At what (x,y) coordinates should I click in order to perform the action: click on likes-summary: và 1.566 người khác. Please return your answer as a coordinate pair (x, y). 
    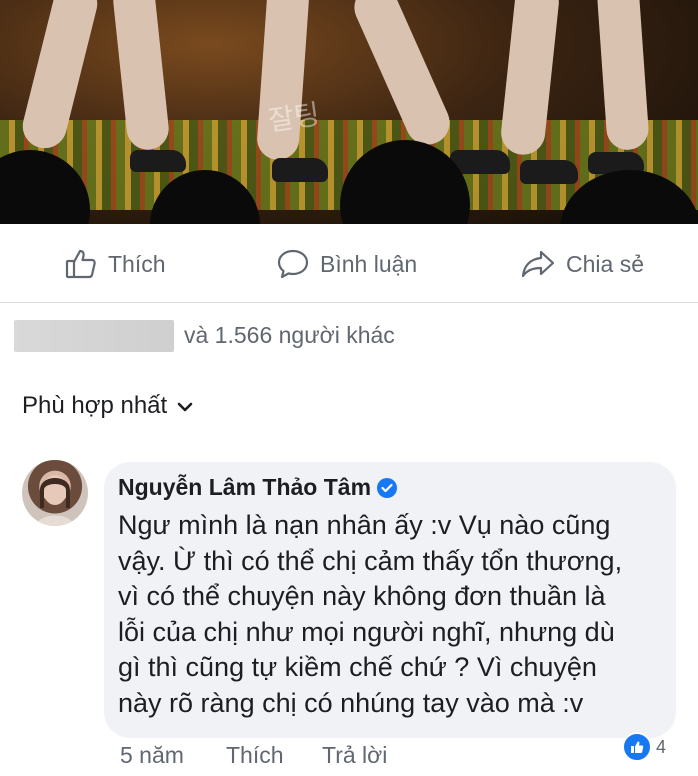
    Looking at the image, I should click on (349, 337).